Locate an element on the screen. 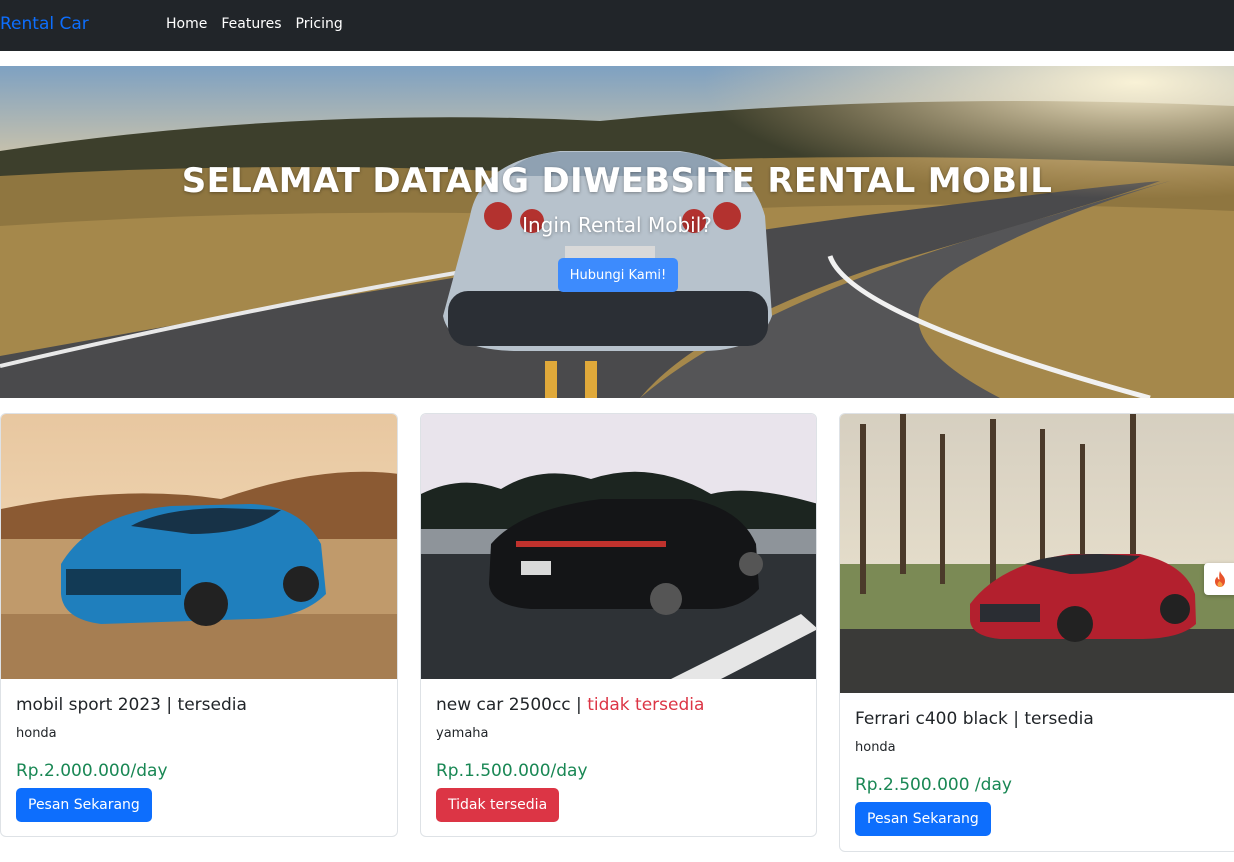 This screenshot has width=1234, height=862. car-title-1: mobil sport 2023 | tersedia is located at coordinates (131, 705).